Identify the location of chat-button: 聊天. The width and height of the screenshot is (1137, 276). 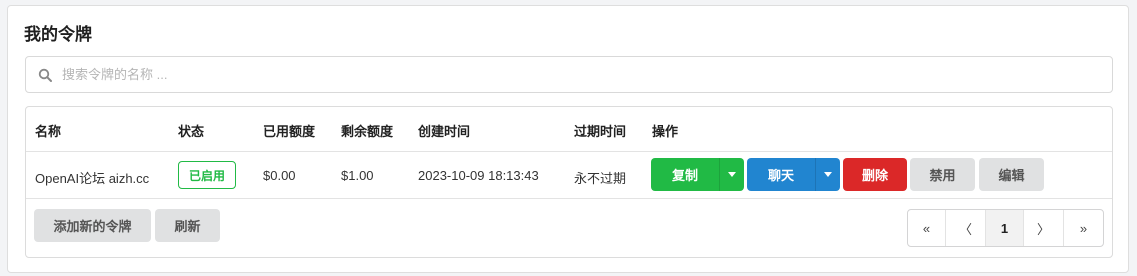
(781, 174).